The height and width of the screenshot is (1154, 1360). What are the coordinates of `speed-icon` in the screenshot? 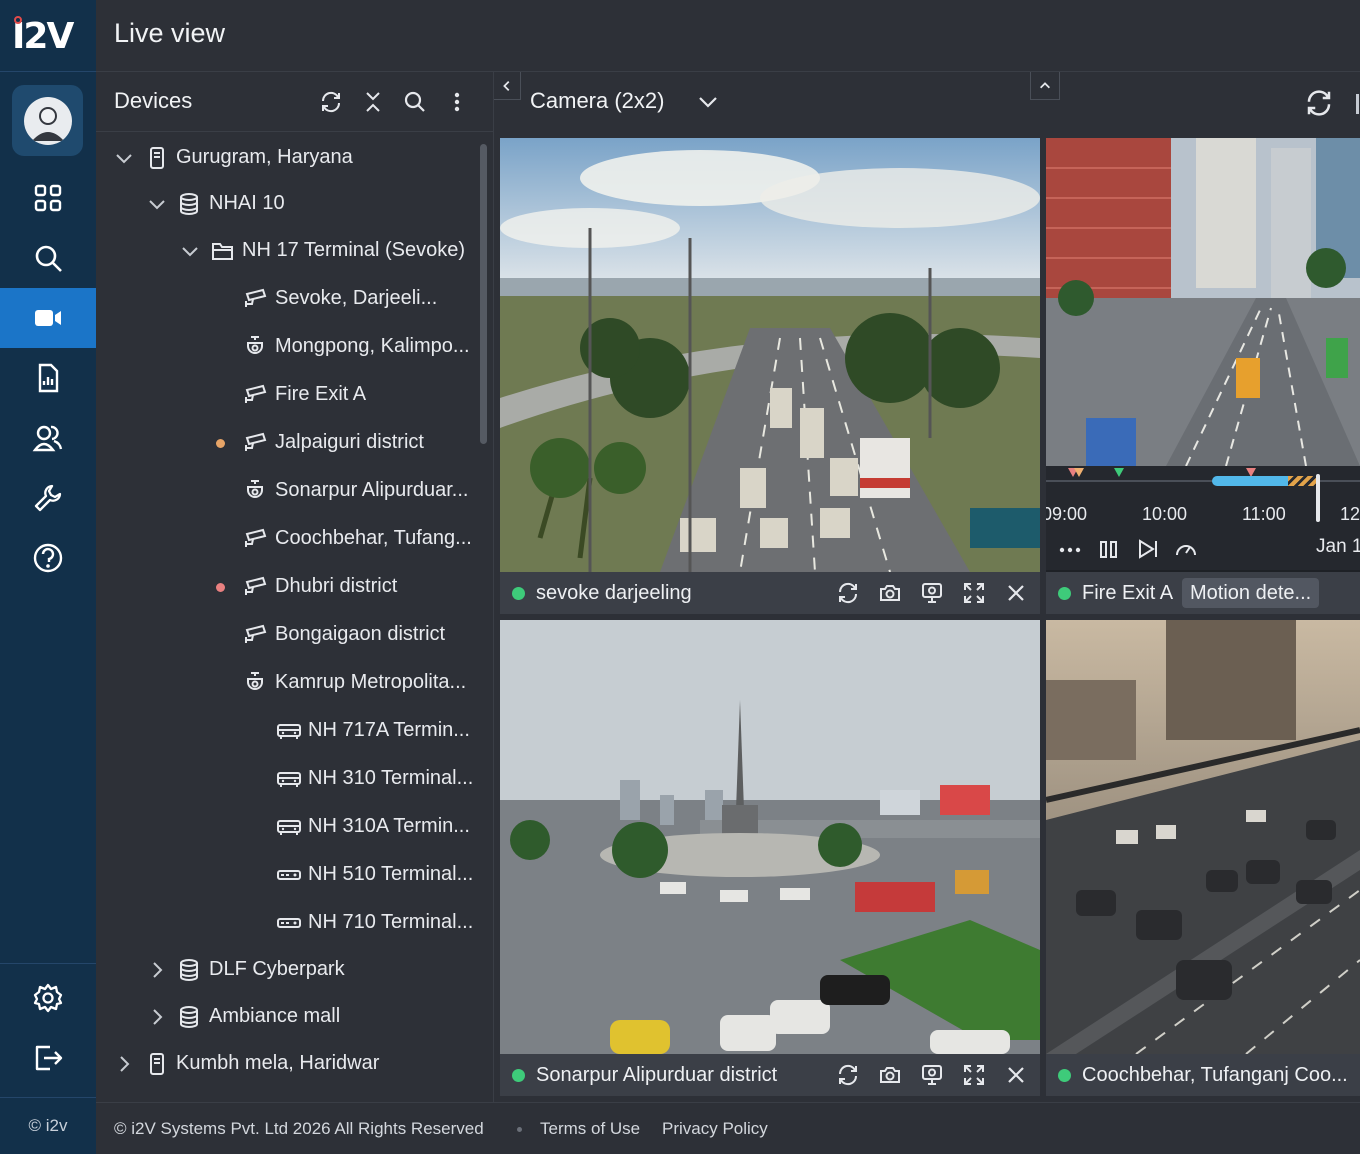 It's located at (1186, 549).